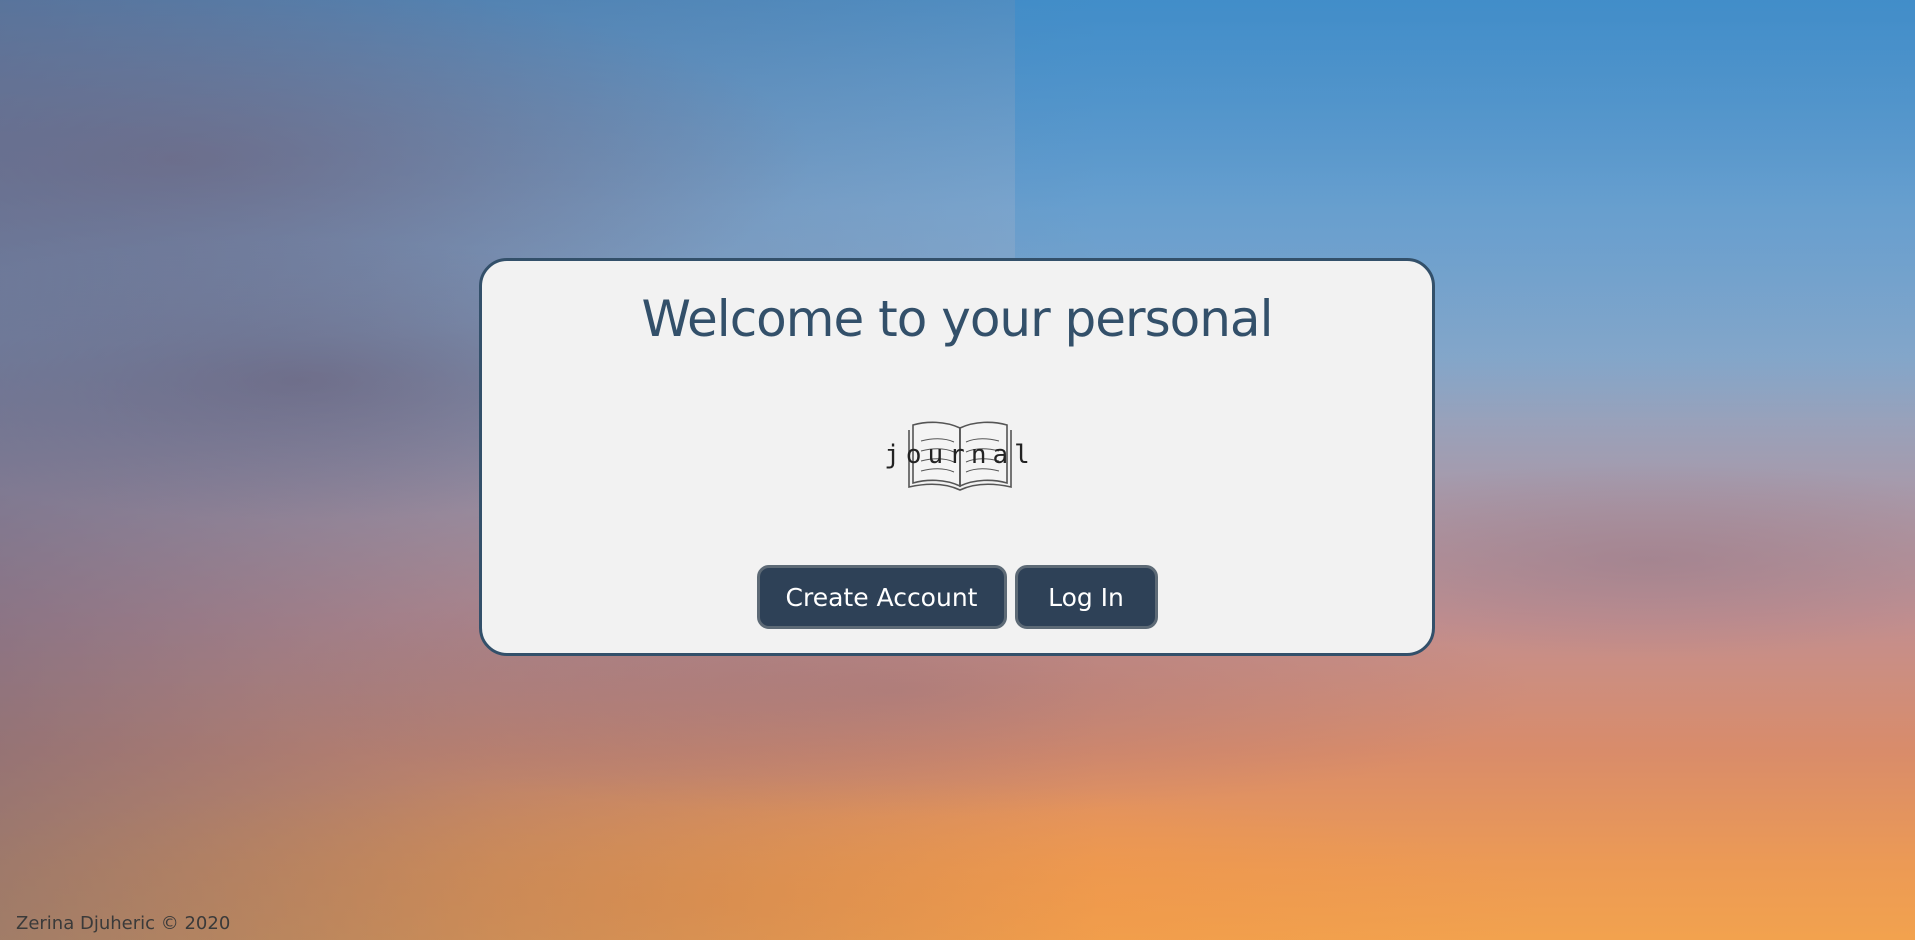 The height and width of the screenshot is (940, 1915). What do you see at coordinates (1086, 597) in the screenshot?
I see `log-in-button: Log In` at bounding box center [1086, 597].